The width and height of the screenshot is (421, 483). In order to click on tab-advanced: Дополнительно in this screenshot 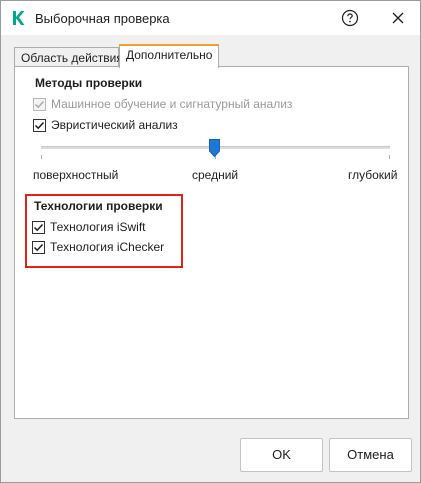, I will do `click(169, 56)`.